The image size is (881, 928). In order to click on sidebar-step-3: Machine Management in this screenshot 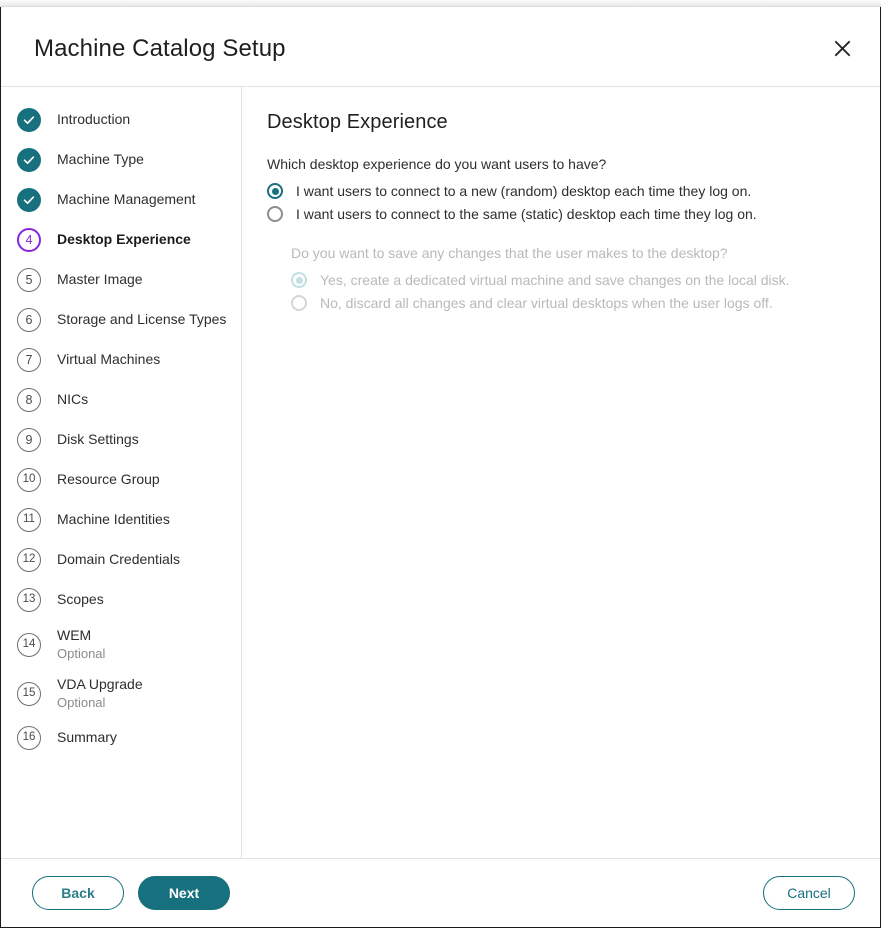, I will do `click(121, 200)`.